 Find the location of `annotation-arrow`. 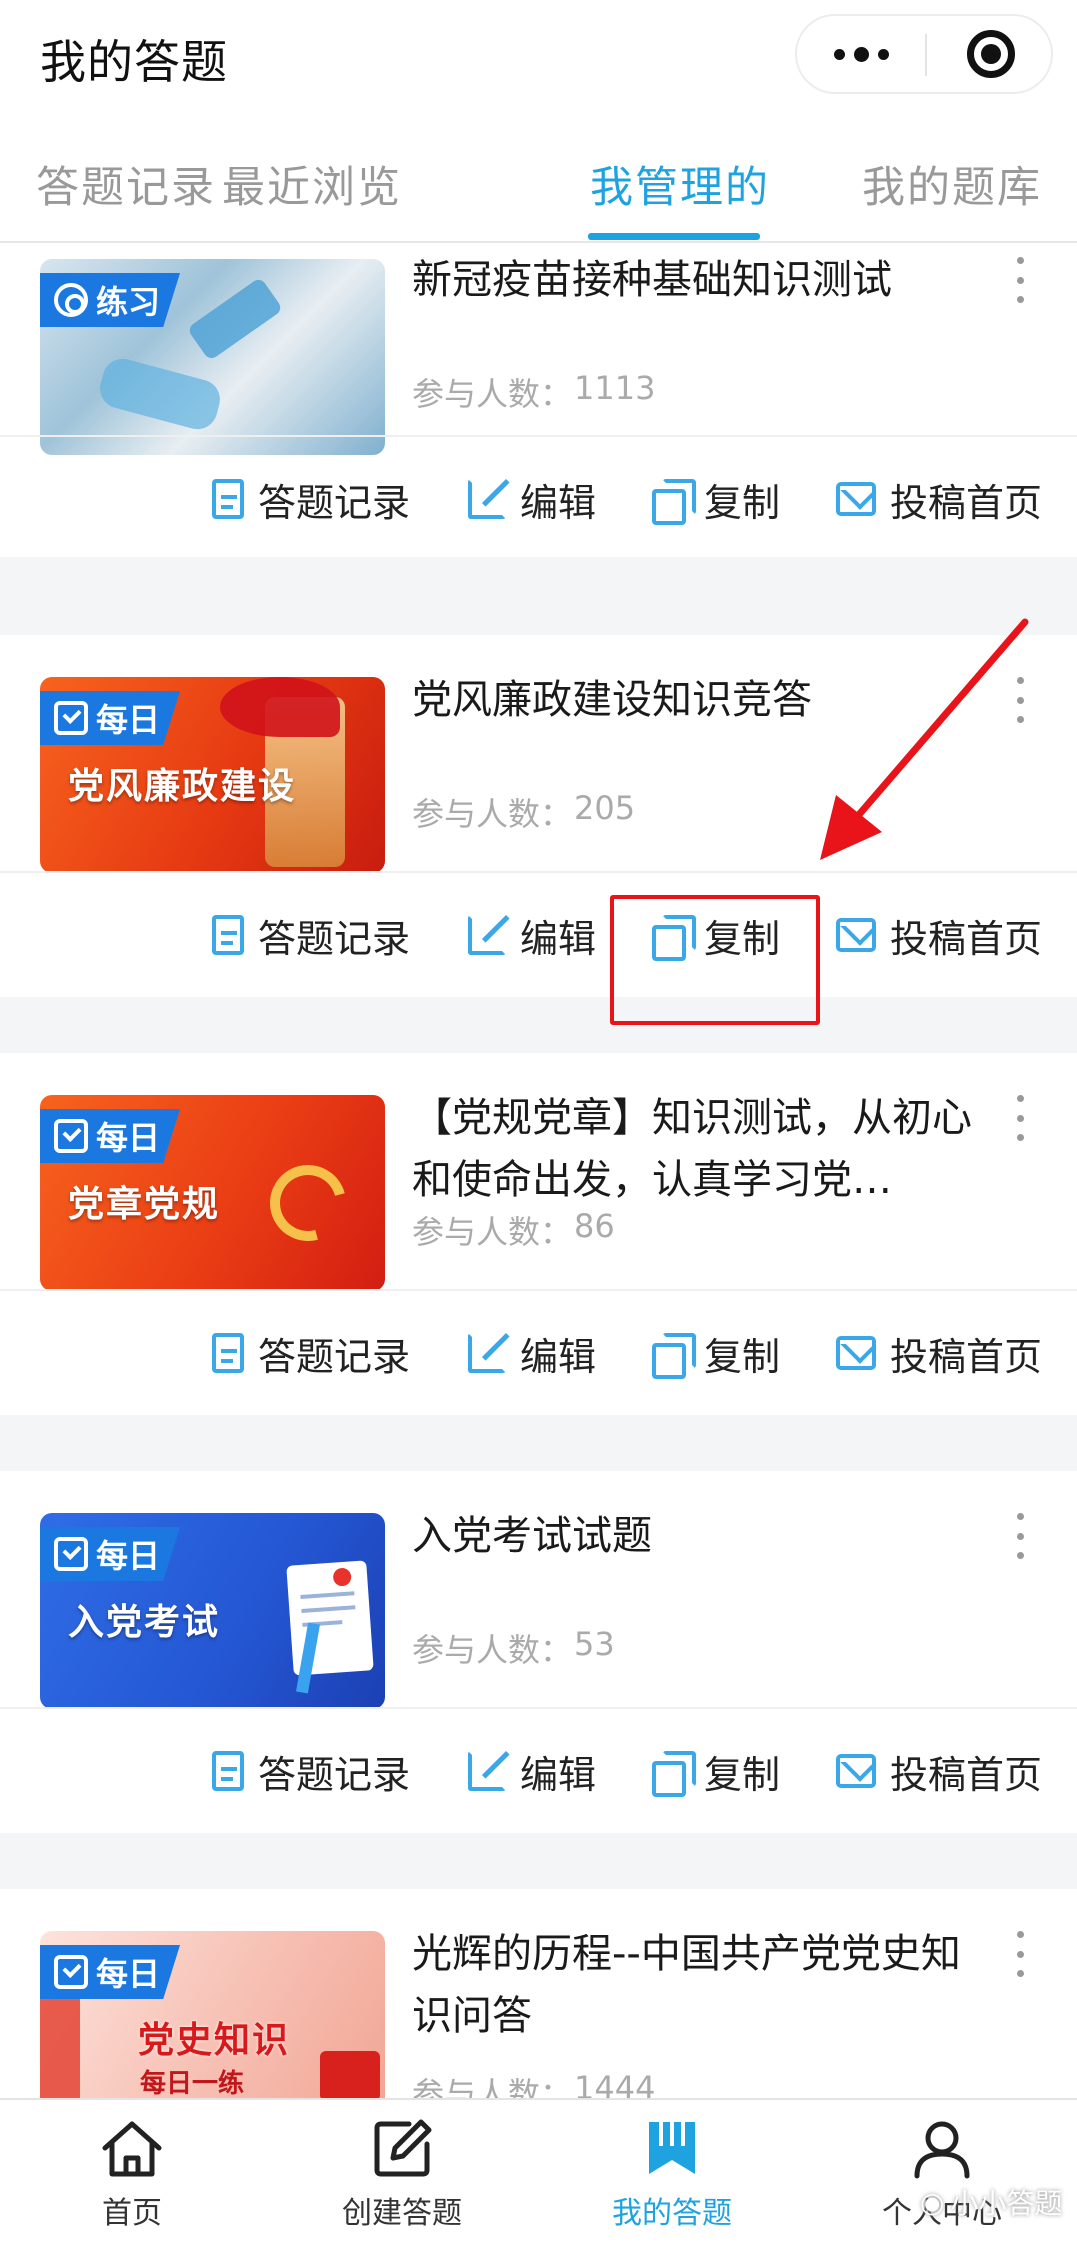

annotation-arrow is located at coordinates (924, 739).